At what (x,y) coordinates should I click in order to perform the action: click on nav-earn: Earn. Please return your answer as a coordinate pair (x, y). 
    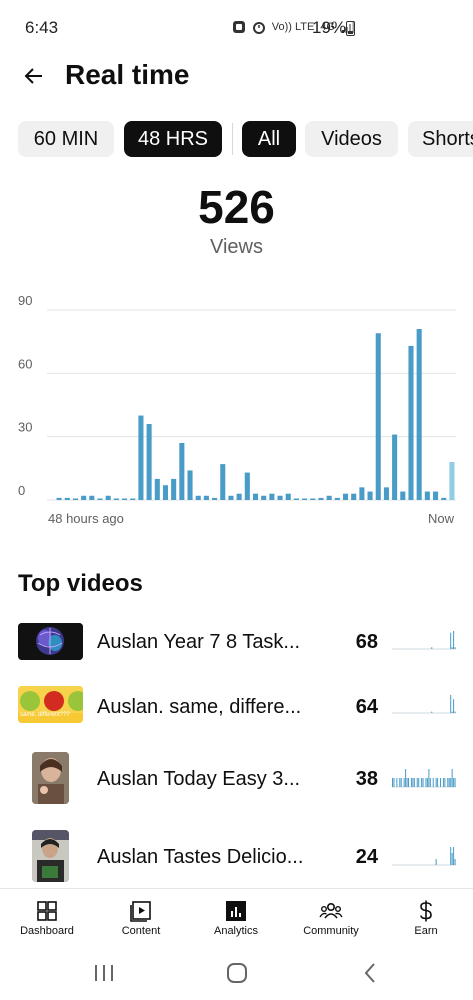
    Looking at the image, I should click on (426, 918).